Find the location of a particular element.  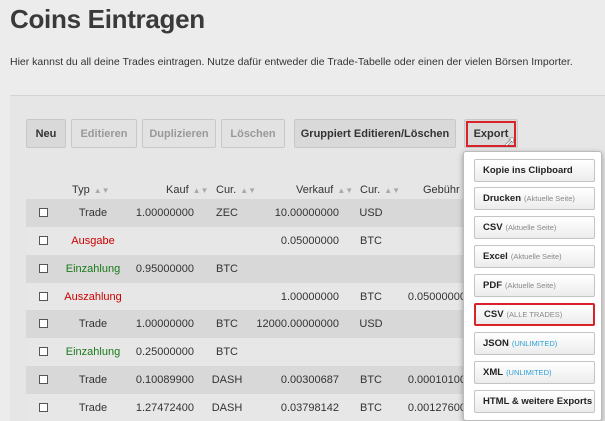

cell-kauf: 0.25000000 is located at coordinates (164, 352).